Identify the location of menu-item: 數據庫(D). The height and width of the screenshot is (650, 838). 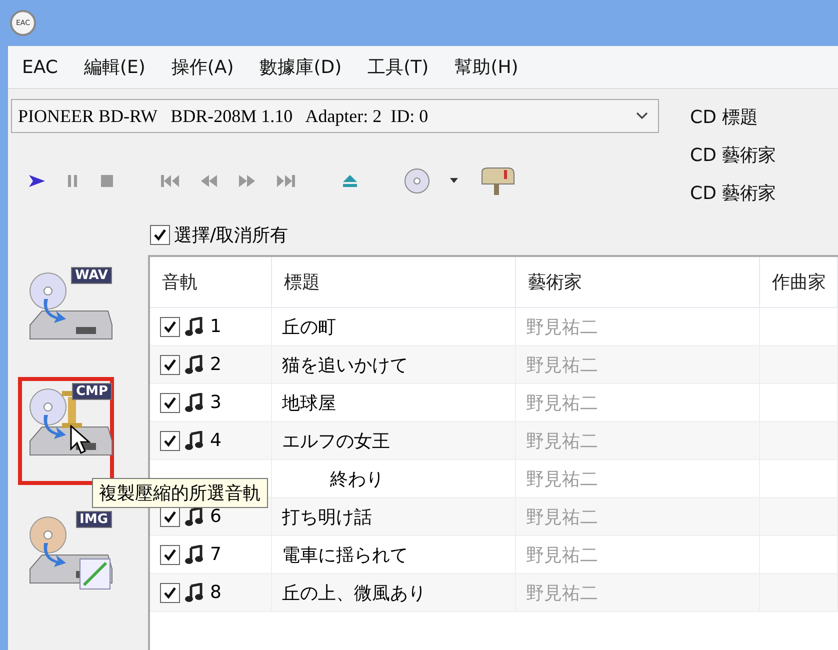
(301, 67).